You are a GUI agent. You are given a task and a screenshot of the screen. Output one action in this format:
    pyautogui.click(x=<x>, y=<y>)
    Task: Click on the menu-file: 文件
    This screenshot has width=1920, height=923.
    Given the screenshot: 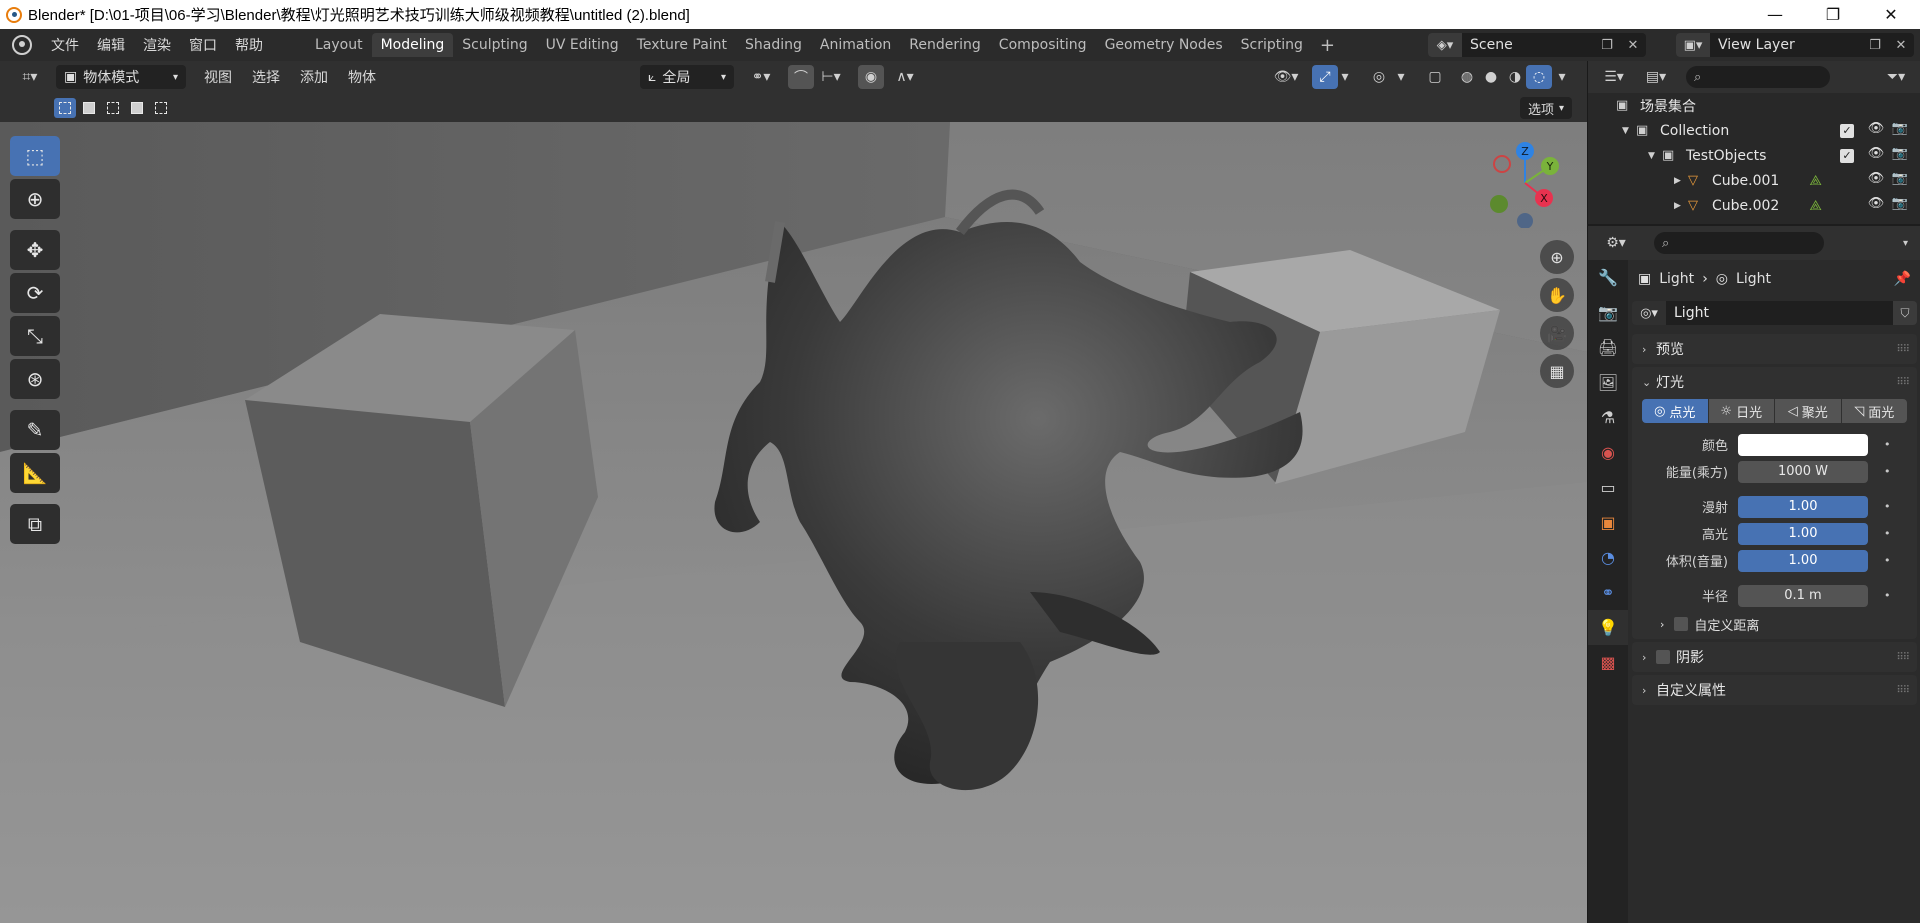 What is the action you would take?
    pyautogui.click(x=65, y=45)
    